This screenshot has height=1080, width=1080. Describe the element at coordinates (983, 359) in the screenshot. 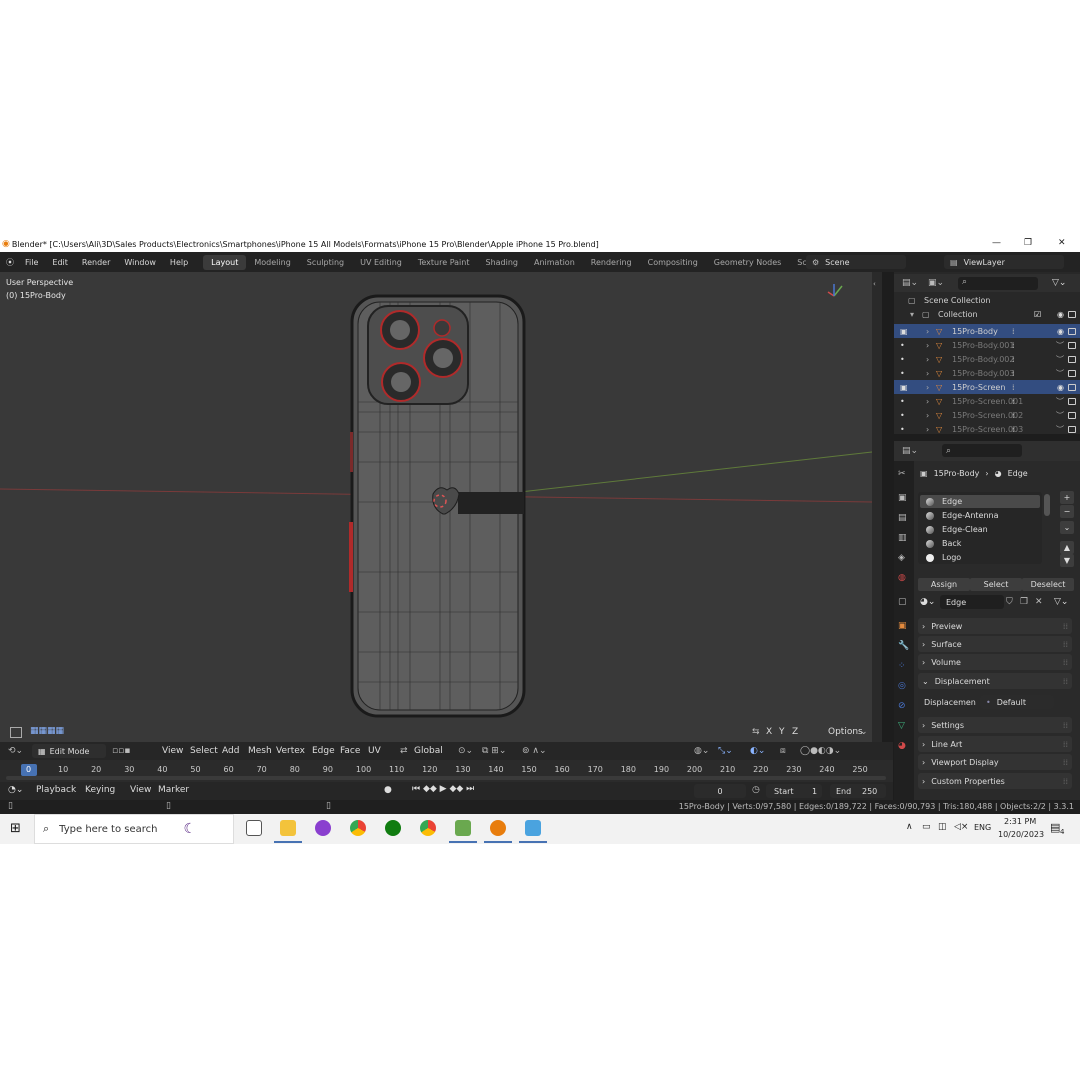

I see `outliner-item-name: 15Pro-Body.002` at that location.